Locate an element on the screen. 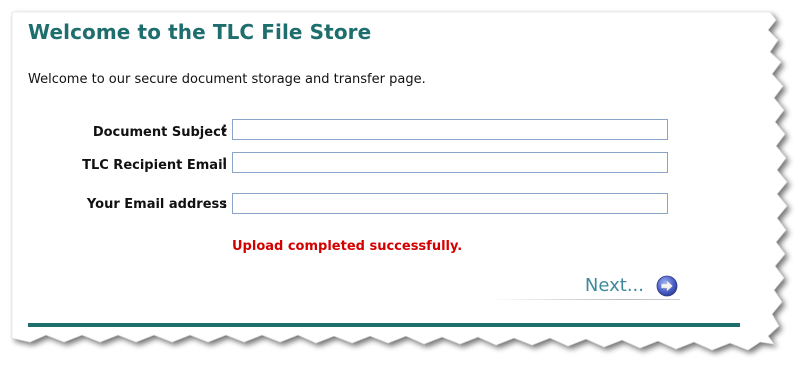 Image resolution: width=807 pixels, height=365 pixels. your-email-label: Your Email address is located at coordinates (156, 204).